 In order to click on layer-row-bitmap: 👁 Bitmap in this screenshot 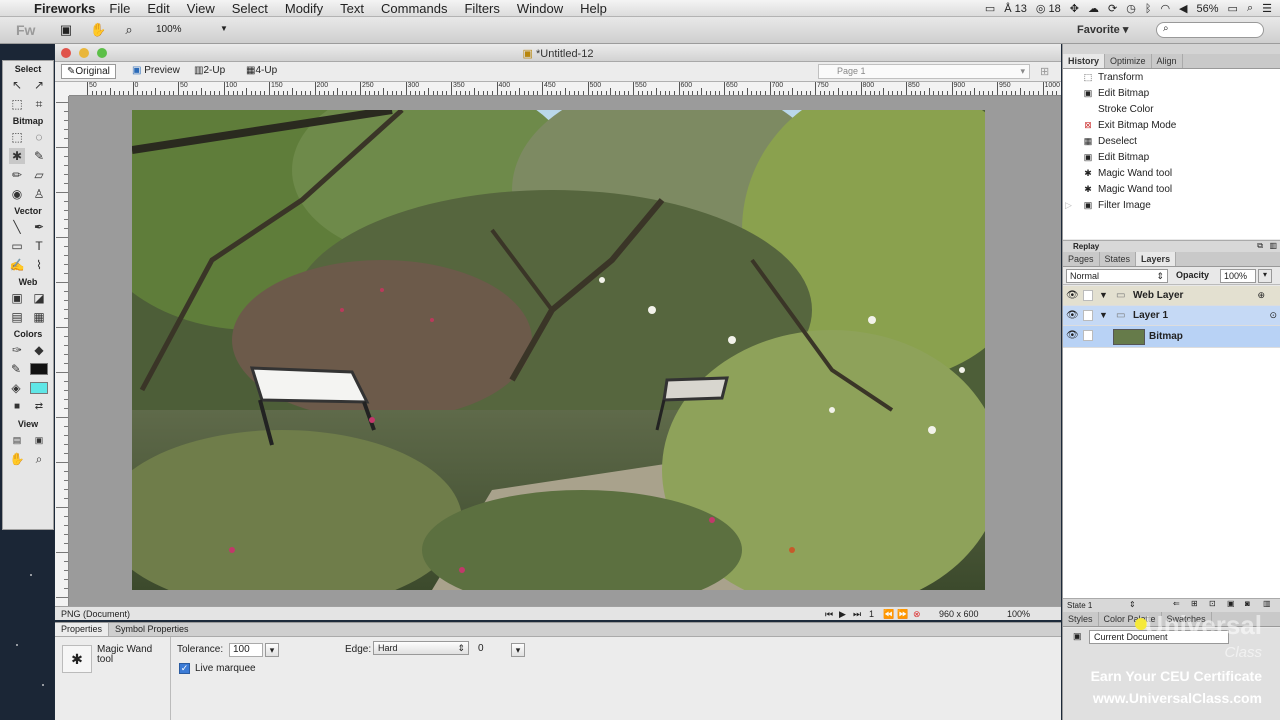, I will do `click(1171, 337)`.